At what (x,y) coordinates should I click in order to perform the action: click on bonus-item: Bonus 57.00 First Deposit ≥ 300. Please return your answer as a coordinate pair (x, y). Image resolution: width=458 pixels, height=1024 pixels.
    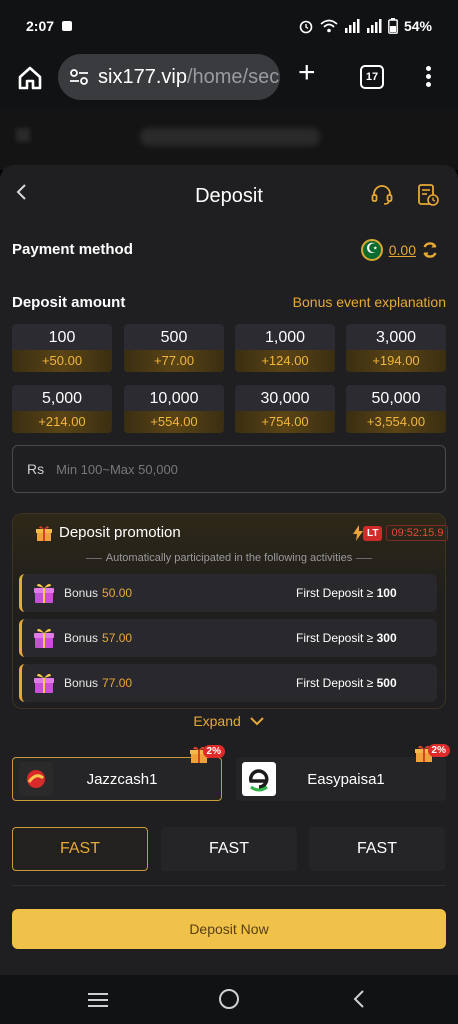
    Looking at the image, I should click on (228, 638).